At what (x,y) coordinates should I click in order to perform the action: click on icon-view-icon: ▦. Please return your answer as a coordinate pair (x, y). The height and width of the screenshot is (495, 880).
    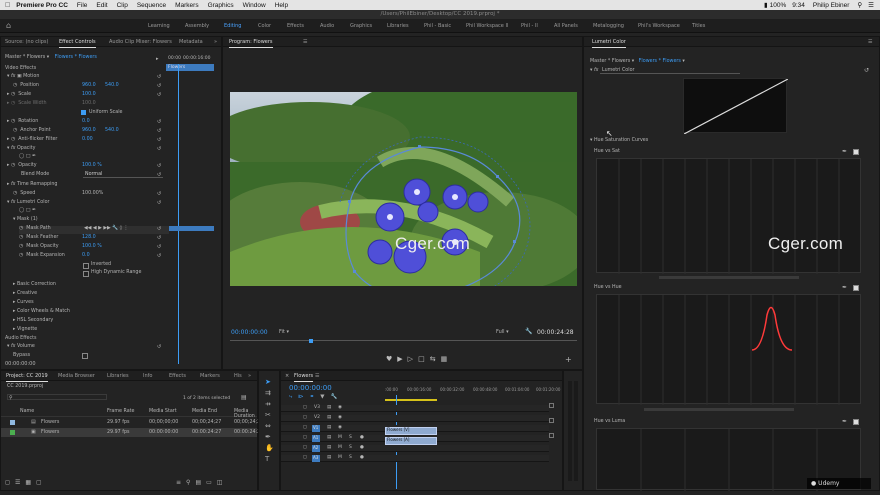
    Looking at the image, I should click on (30, 482).